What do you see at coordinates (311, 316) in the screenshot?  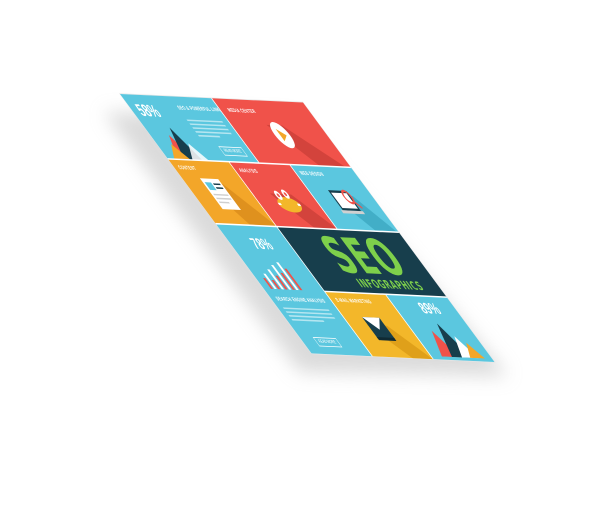 I see `text-lines` at bounding box center [311, 316].